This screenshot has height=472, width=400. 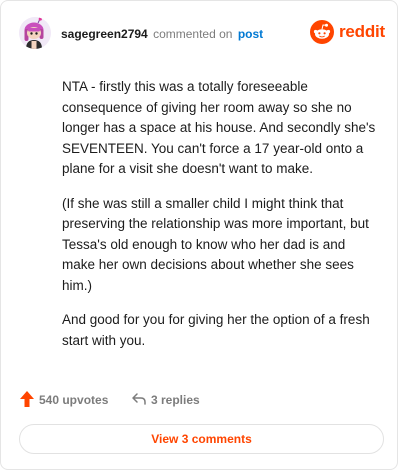 I want to click on commented-on-label: commented on, so click(x=193, y=34).